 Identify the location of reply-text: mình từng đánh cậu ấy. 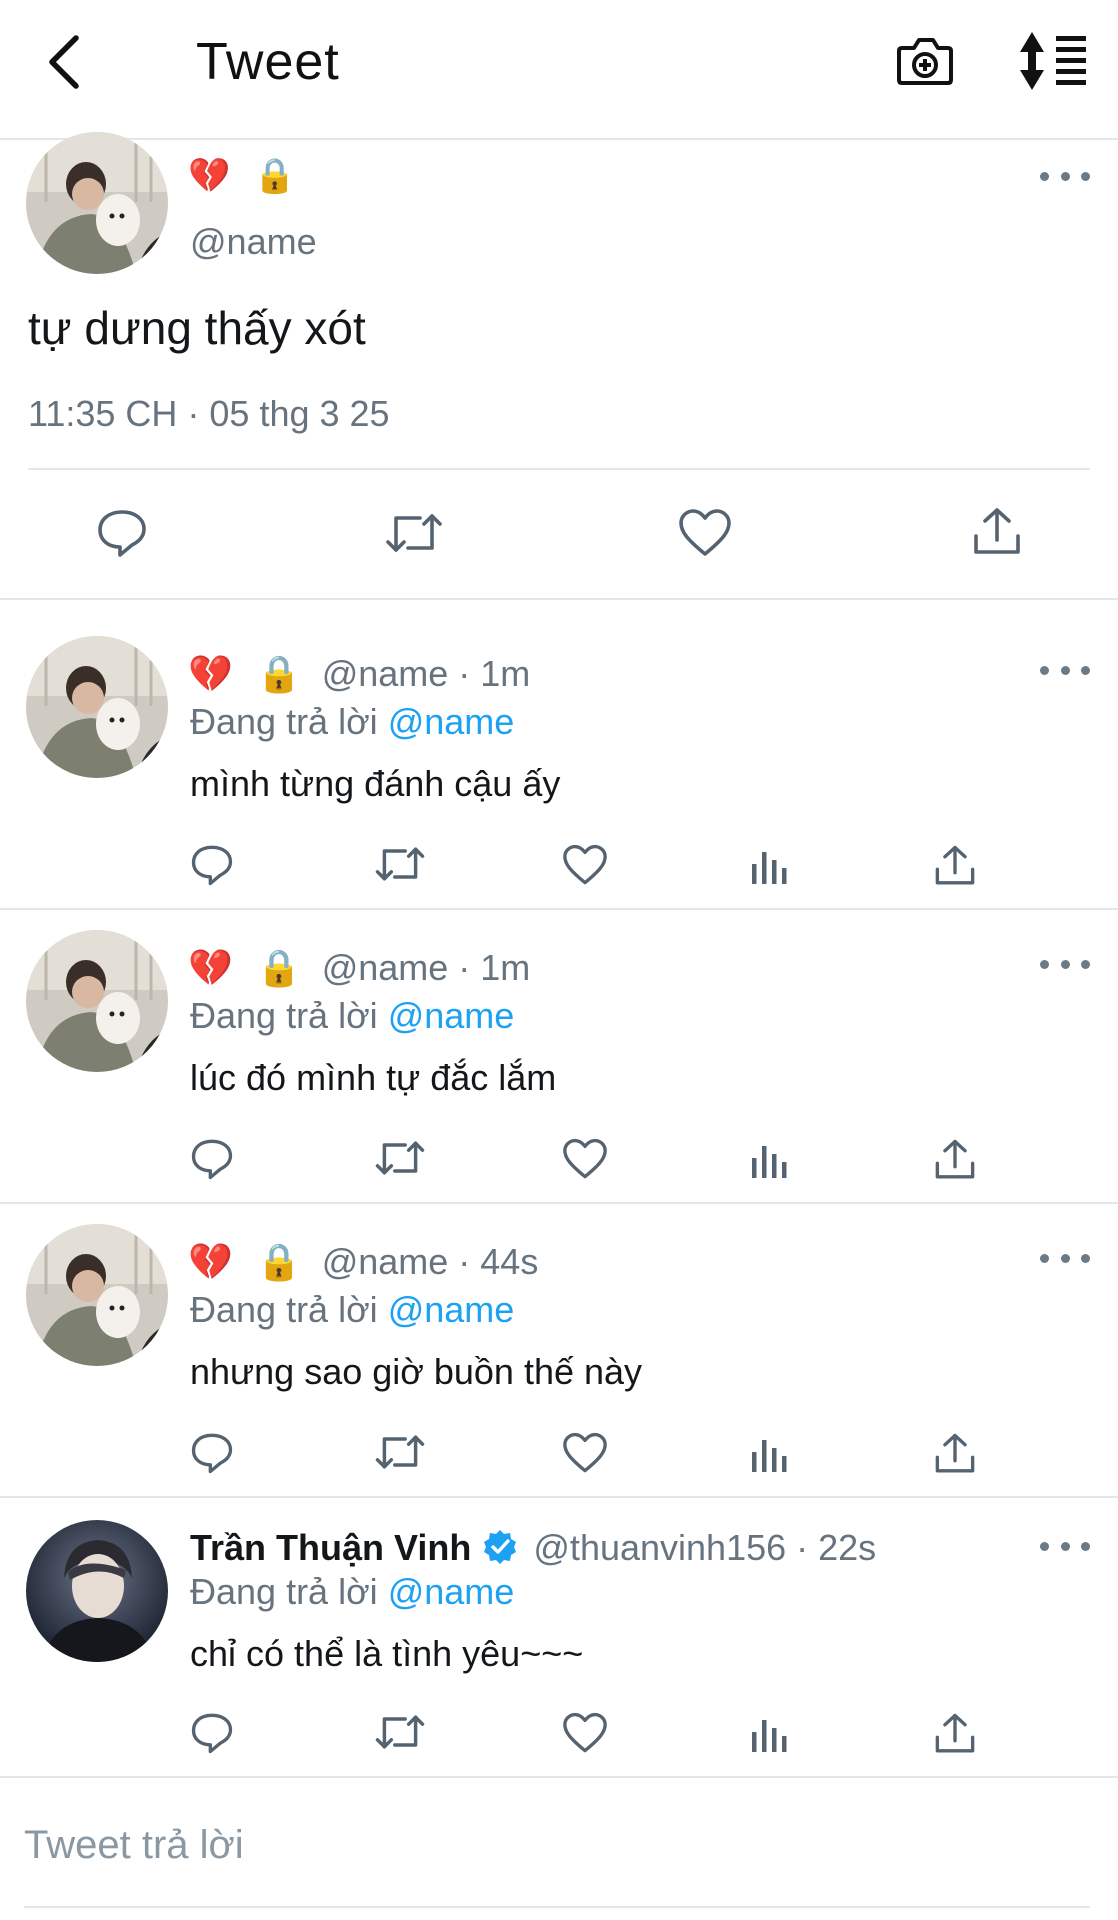
(375, 783).